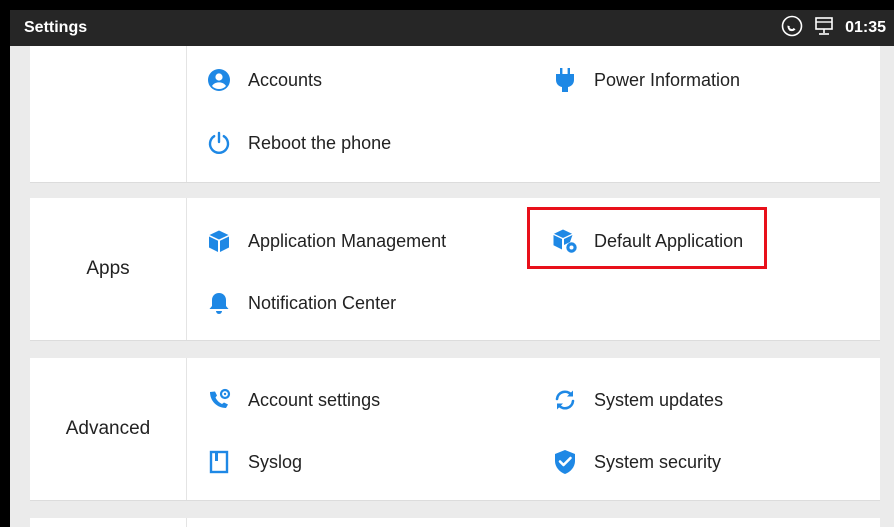 The image size is (894, 527). Describe the element at coordinates (314, 399) in the screenshot. I see `account-settings-label: Account settings` at that location.